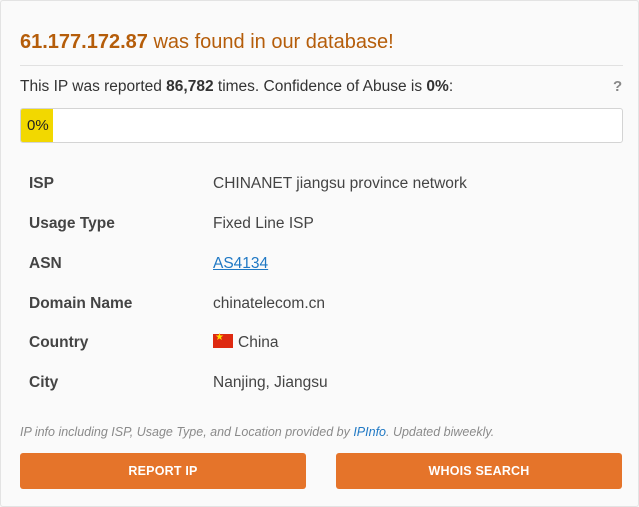  I want to click on detail-value-wrap: AS4134, so click(240, 264).